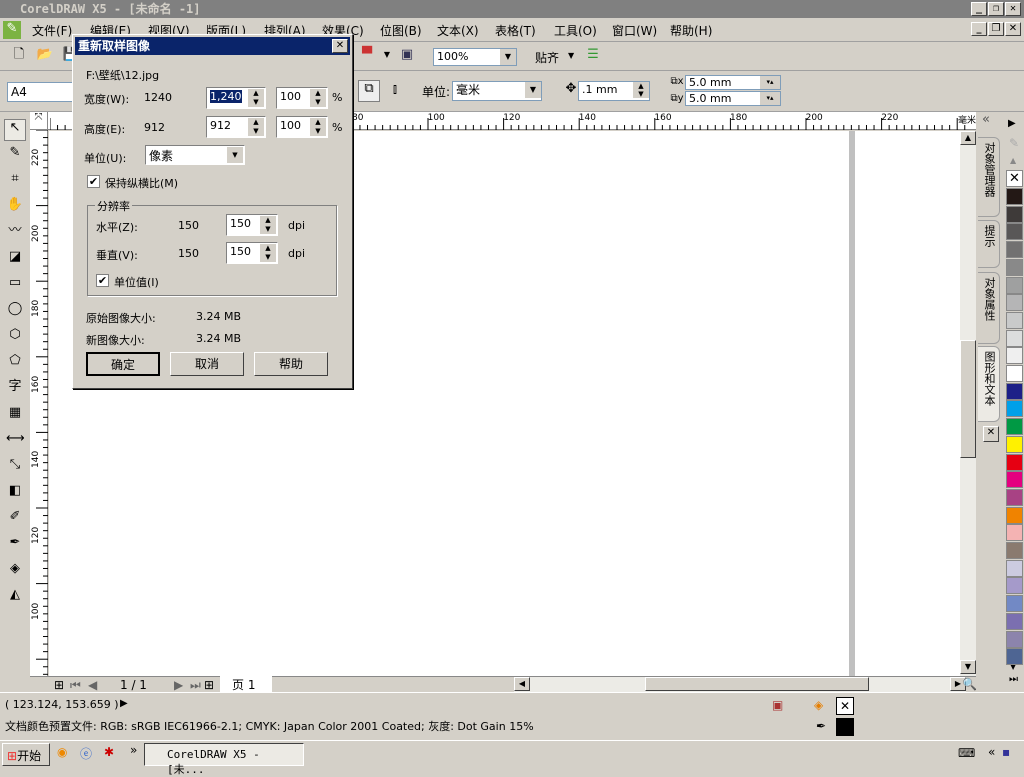  Describe the element at coordinates (979, 29) in the screenshot. I see `doc-minimize-button: _` at that location.